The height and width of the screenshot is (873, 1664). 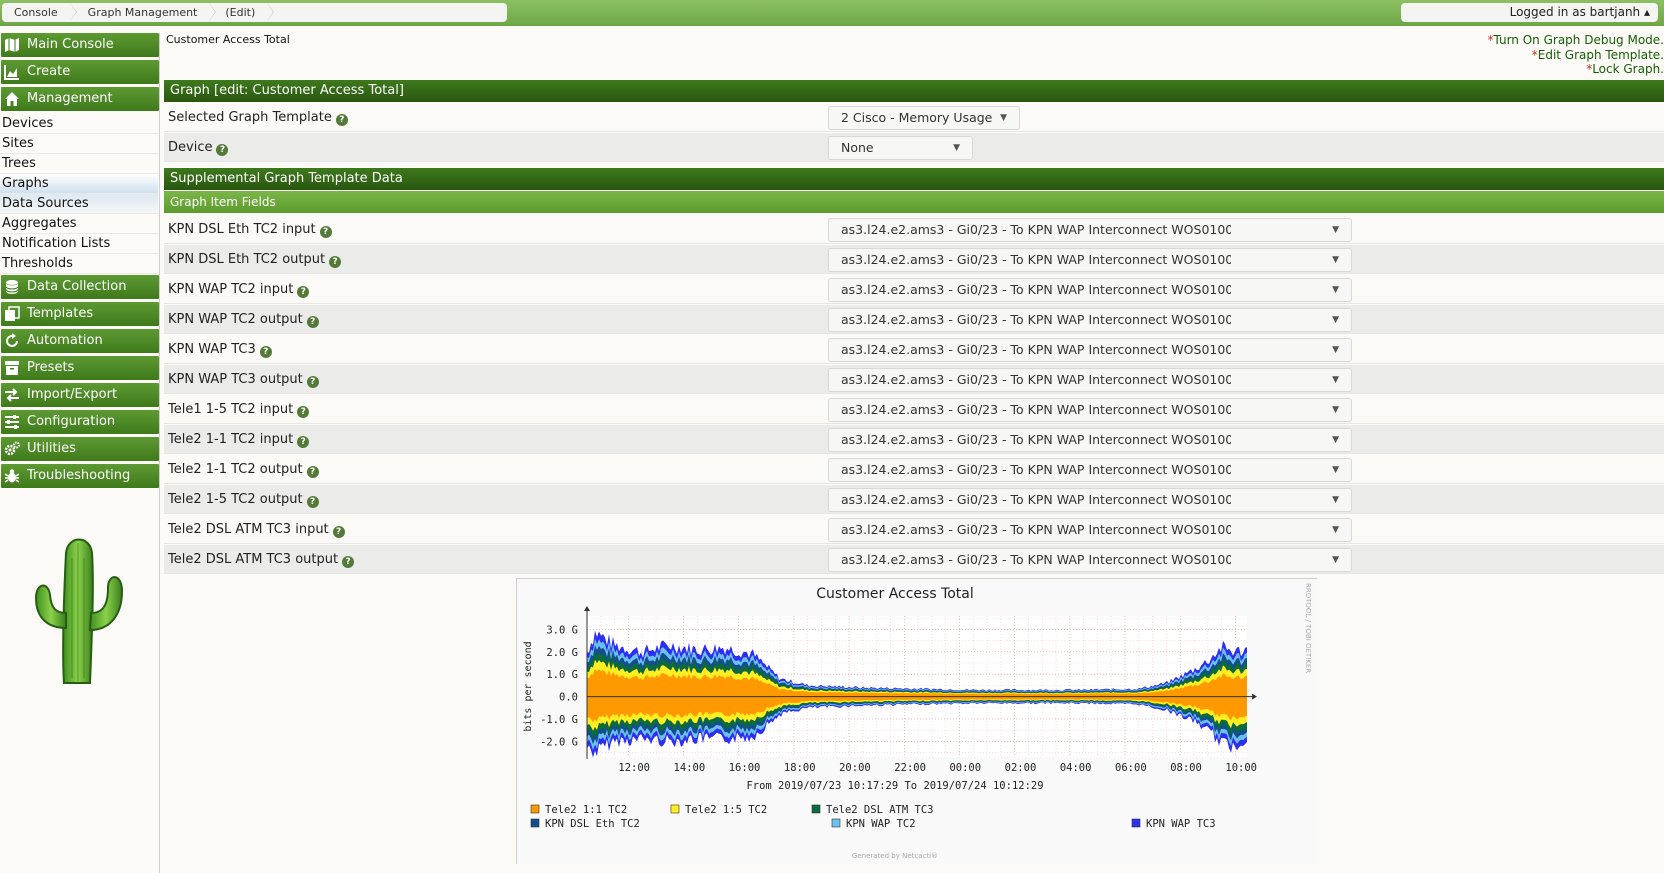 What do you see at coordinates (243, 469) in the screenshot?
I see `graph-item-label: Tele2 1-1 TC2 output?` at bounding box center [243, 469].